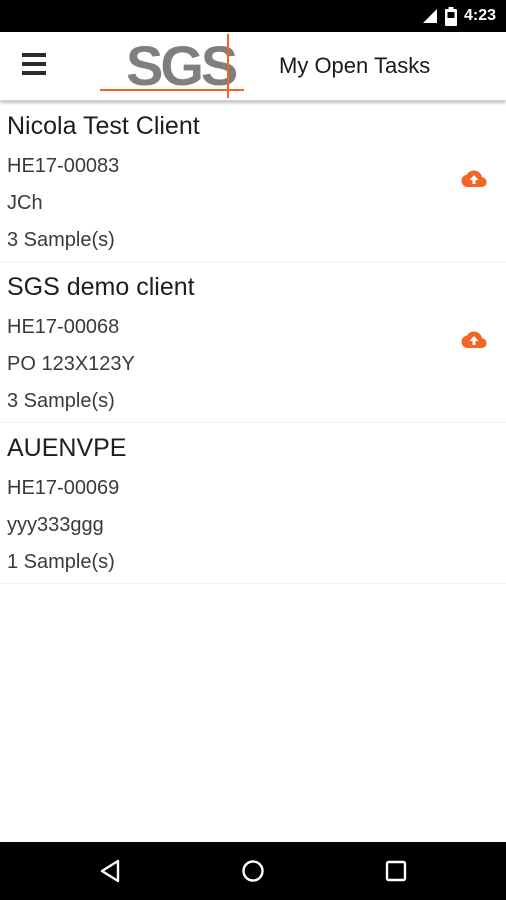 This screenshot has height=900, width=506. What do you see at coordinates (355, 65) in the screenshot?
I see `page-title: My Open Tasks` at bounding box center [355, 65].